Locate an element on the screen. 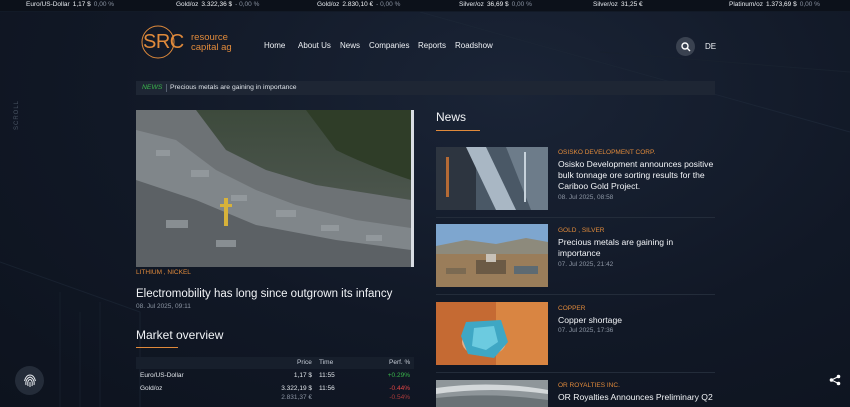 This screenshot has width=850, height=407. news-section-title: News is located at coordinates (451, 117).